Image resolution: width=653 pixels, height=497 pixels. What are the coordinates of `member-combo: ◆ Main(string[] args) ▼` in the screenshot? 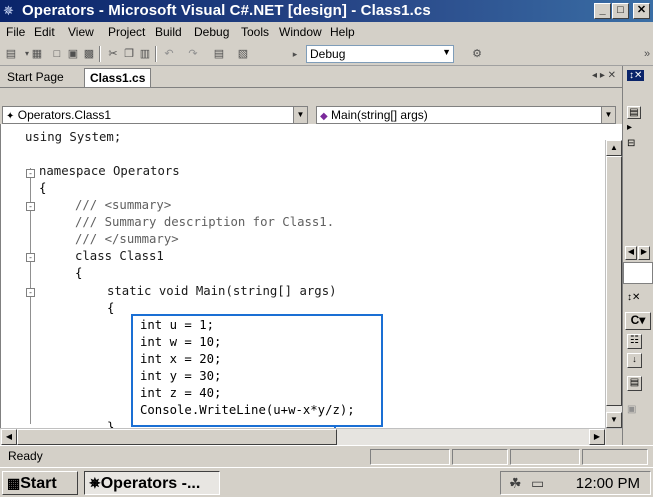 It's located at (466, 115).